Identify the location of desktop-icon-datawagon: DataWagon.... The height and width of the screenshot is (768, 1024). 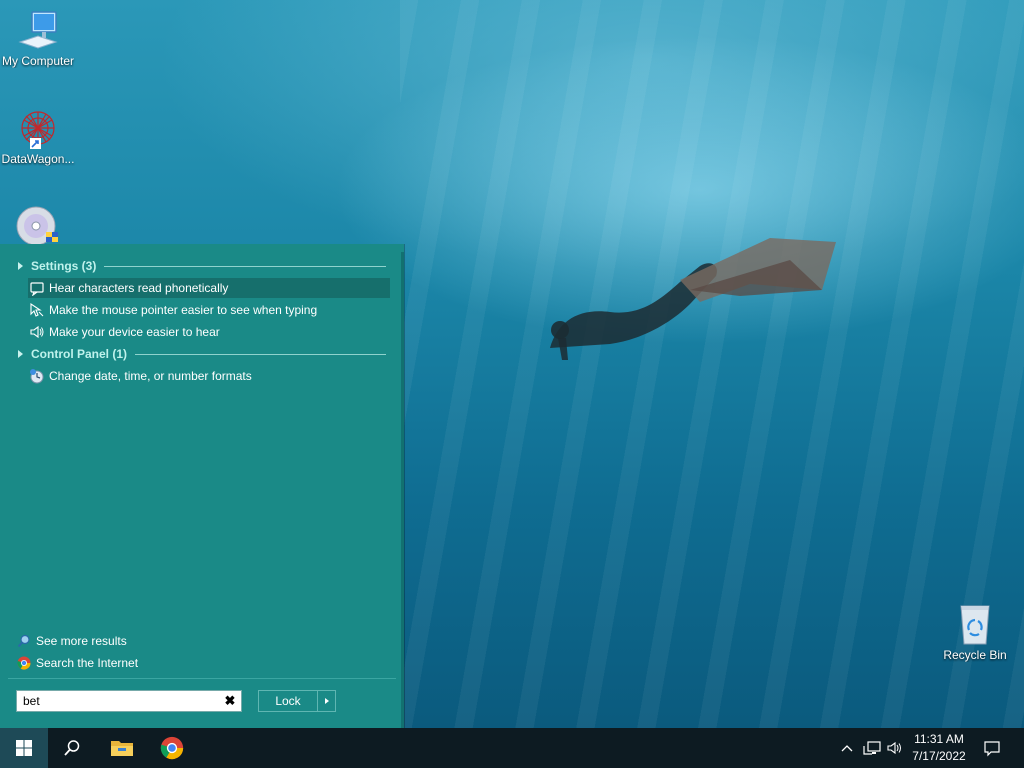
(38, 136).